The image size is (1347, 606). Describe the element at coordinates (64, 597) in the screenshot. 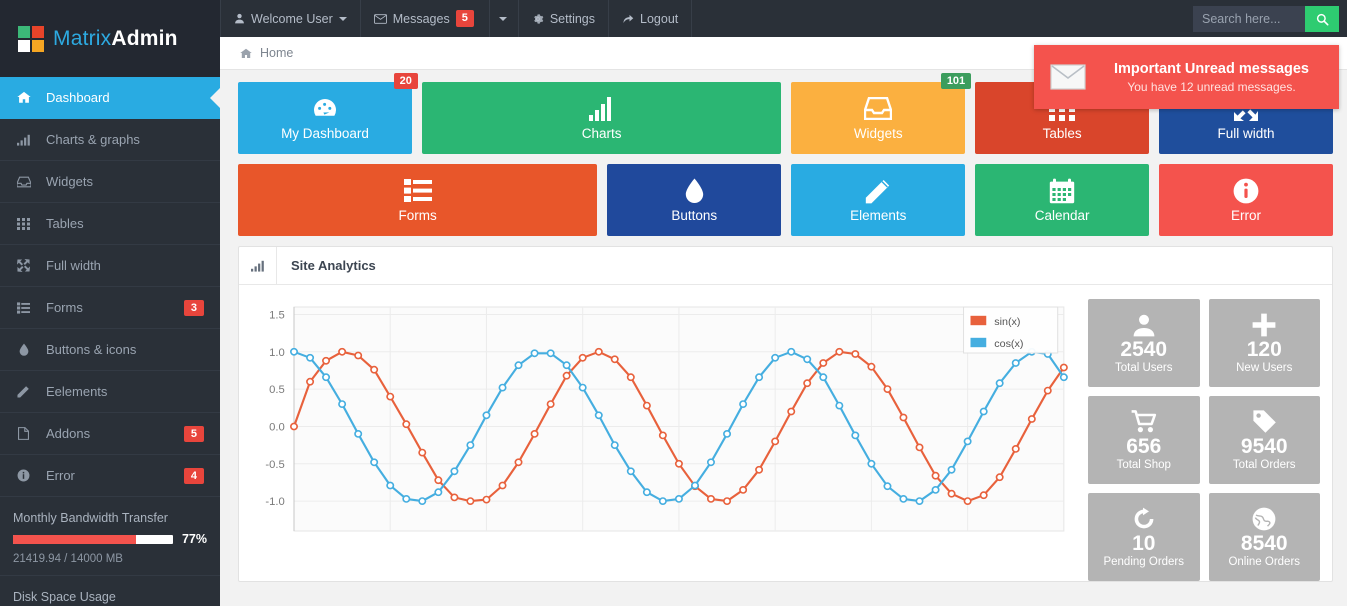

I see `disk-meter-title: Disk Space Usage` at that location.